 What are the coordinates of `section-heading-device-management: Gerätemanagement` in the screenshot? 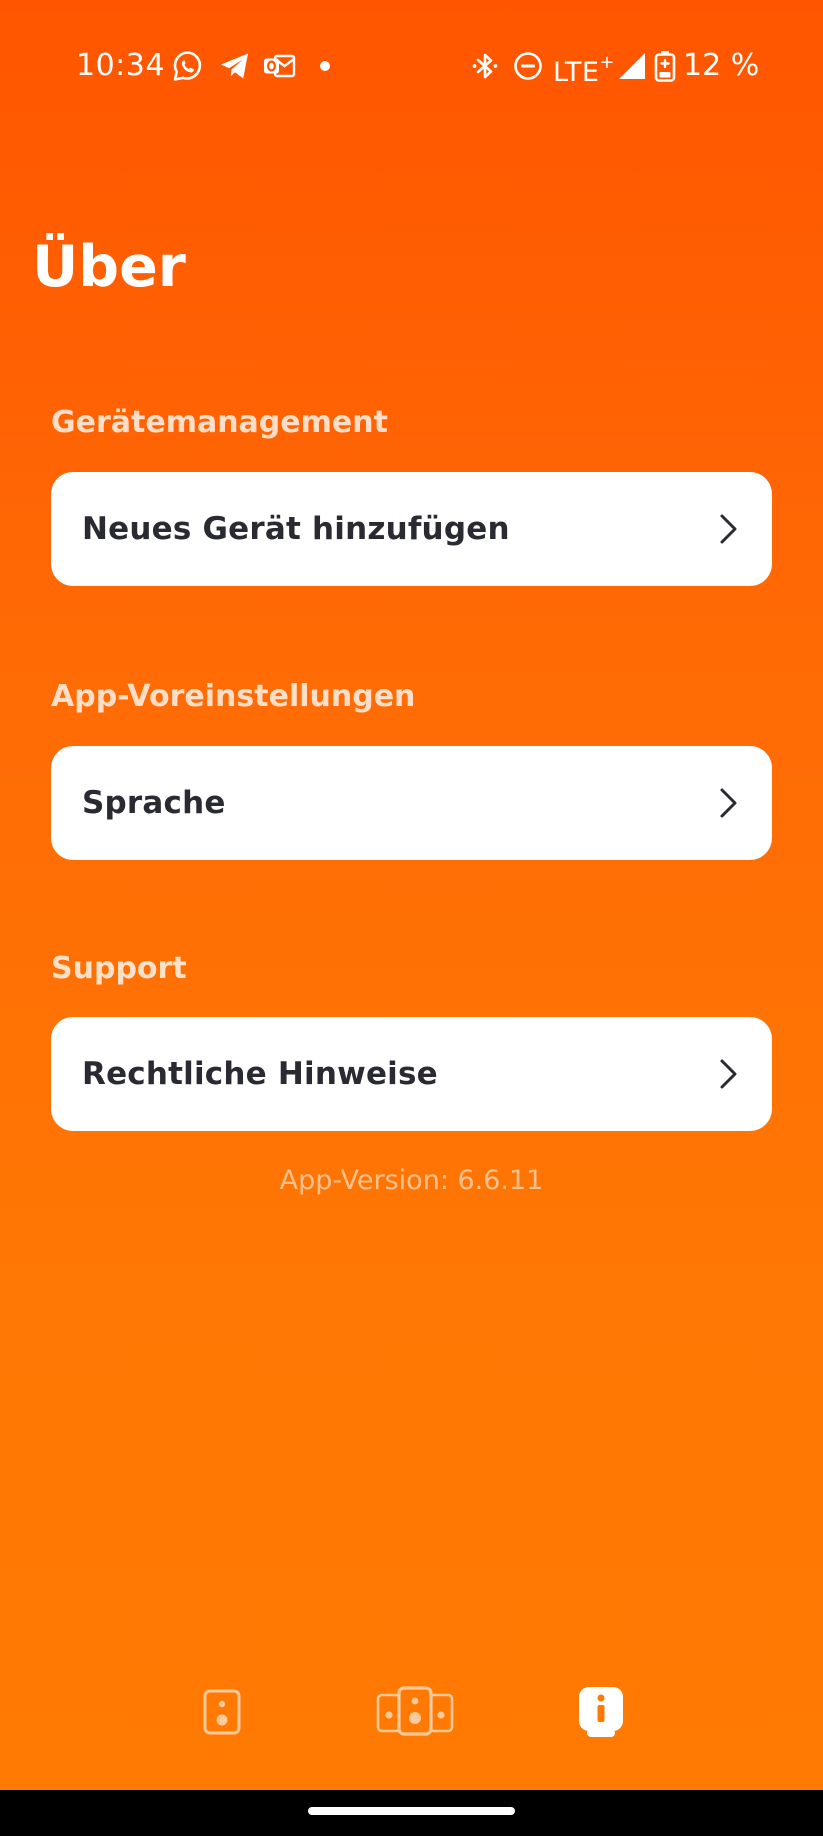 It's located at (219, 422).